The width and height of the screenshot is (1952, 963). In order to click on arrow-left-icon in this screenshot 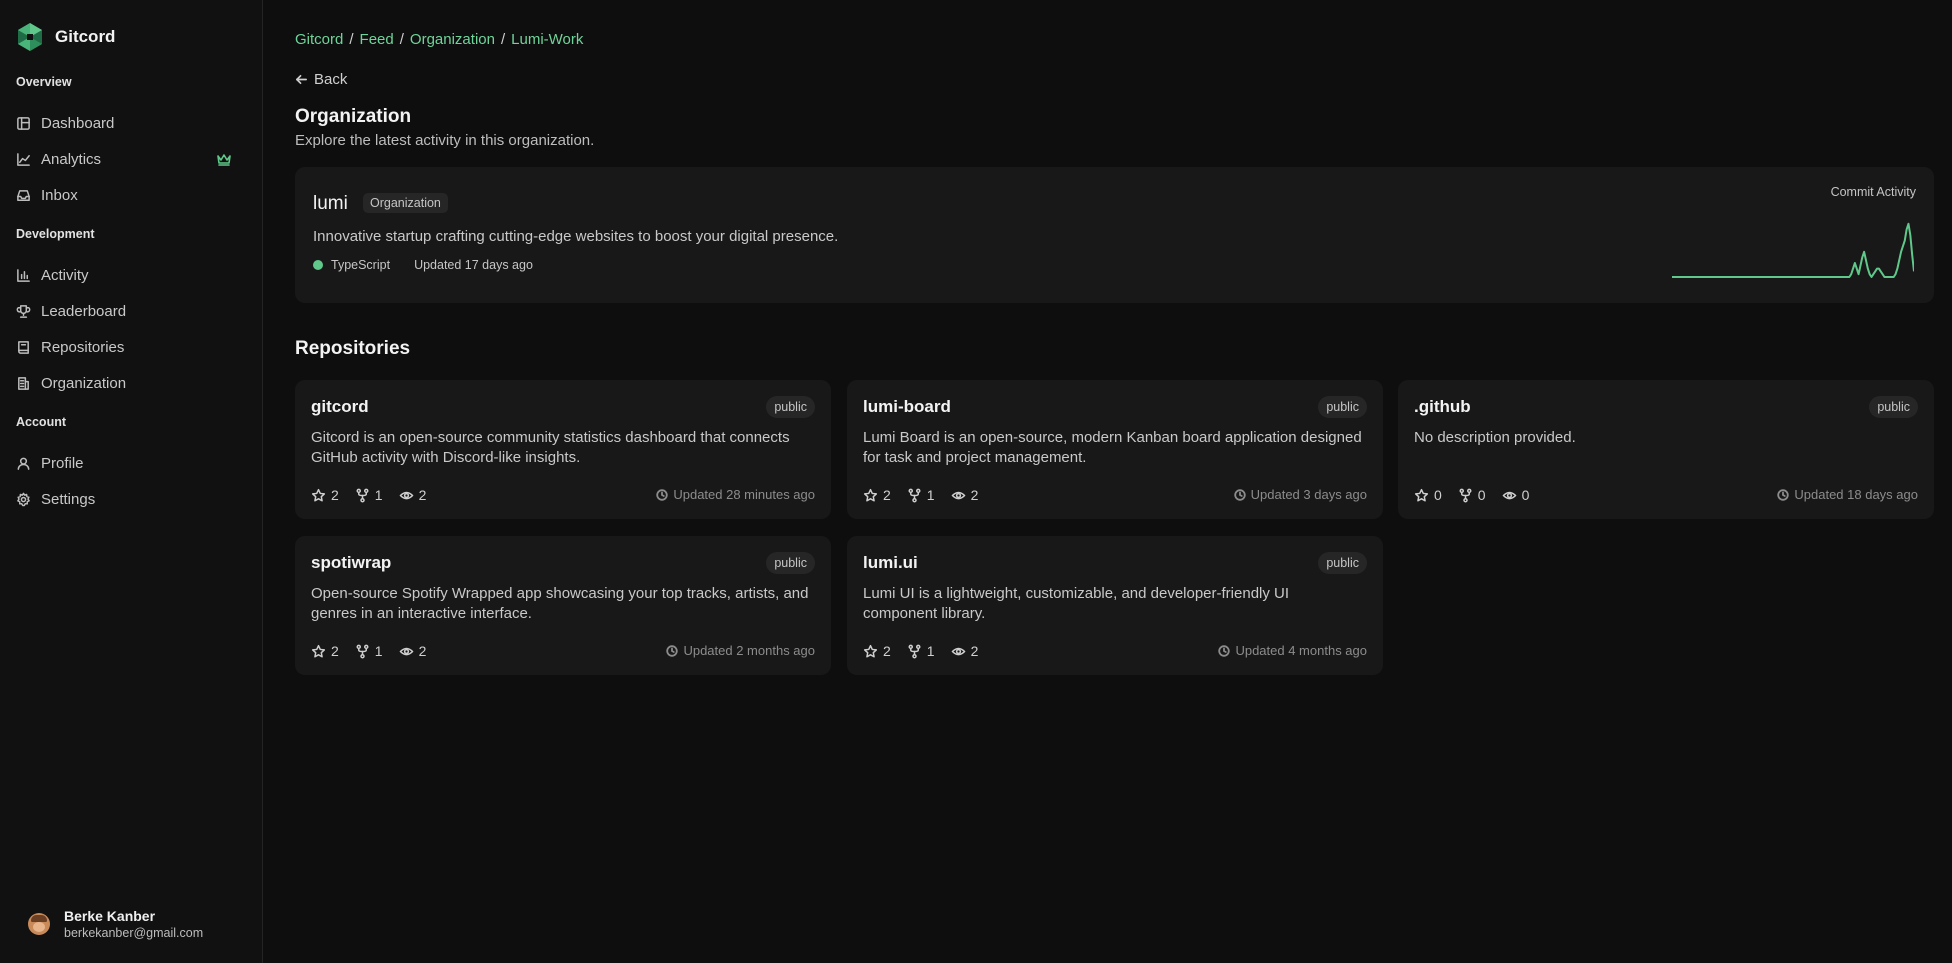, I will do `click(301, 79)`.